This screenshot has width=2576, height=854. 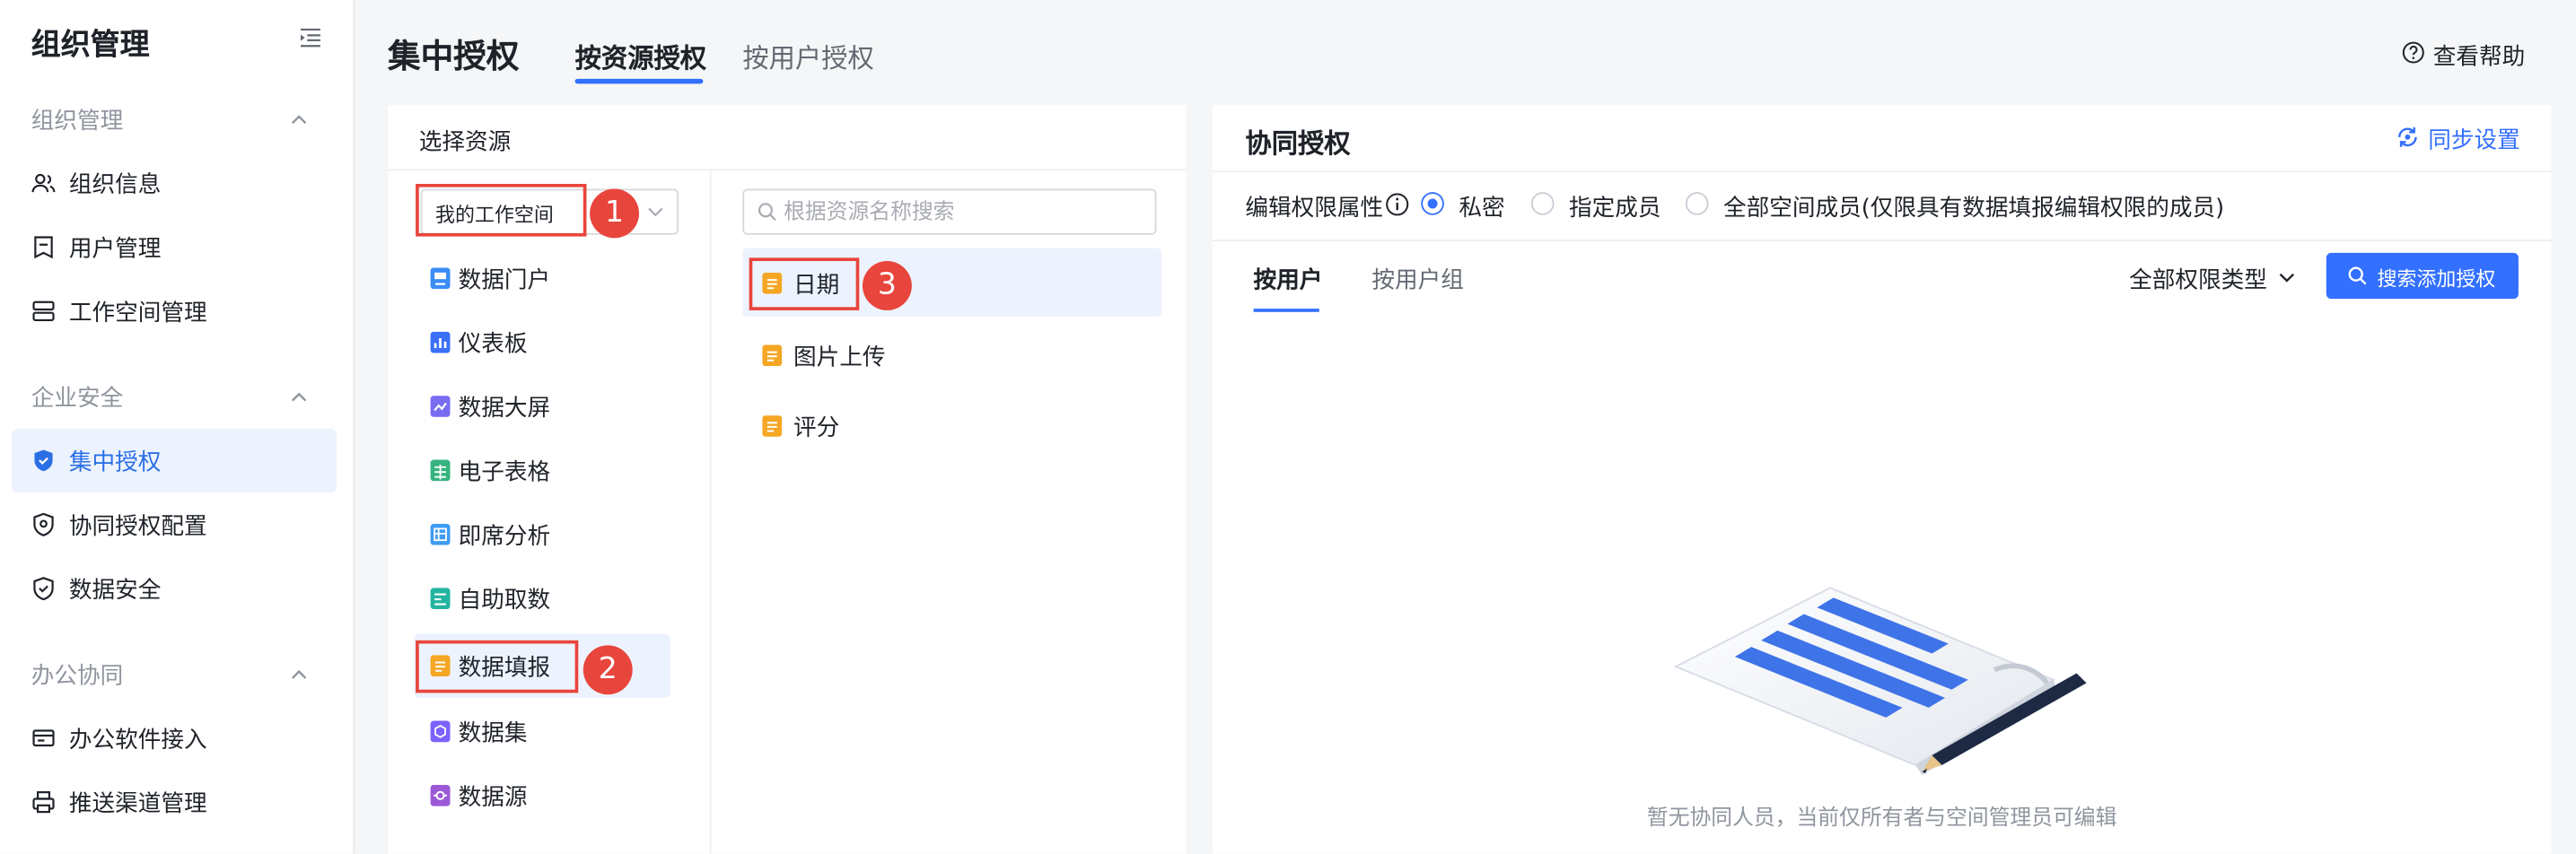 What do you see at coordinates (615, 213) in the screenshot?
I see `annotation-badge-1: 1` at bounding box center [615, 213].